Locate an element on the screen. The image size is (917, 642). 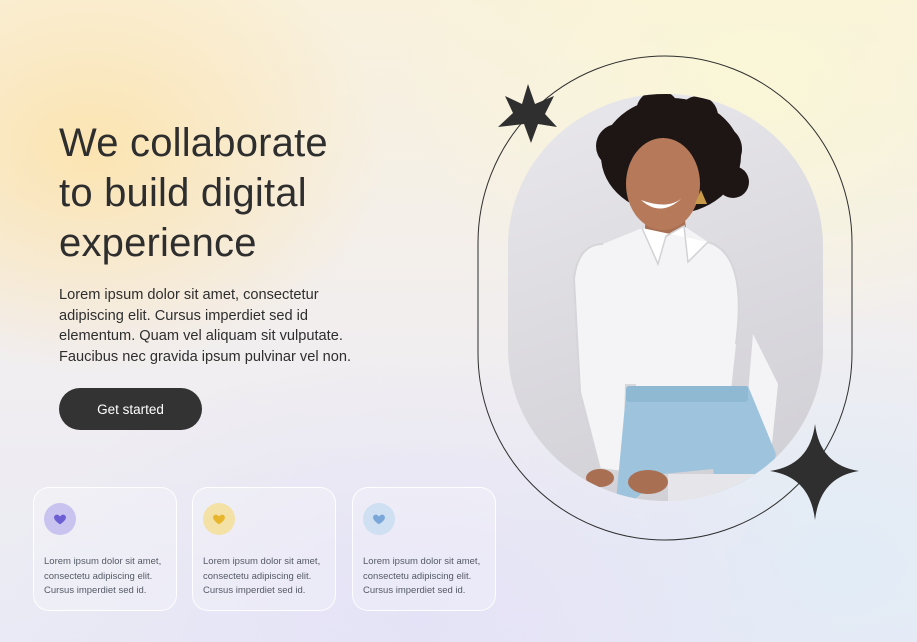
headline-line-3: experience is located at coordinates (158, 243).